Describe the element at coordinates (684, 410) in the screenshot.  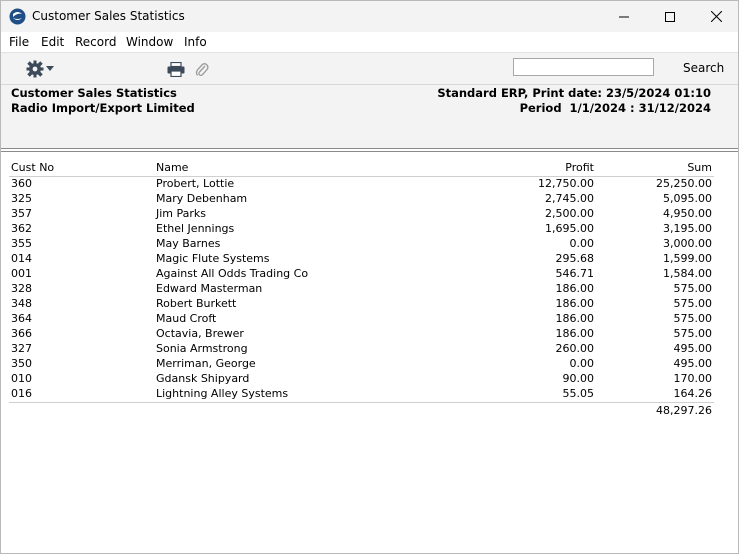
I see `total-sum: 48,297.26` at that location.